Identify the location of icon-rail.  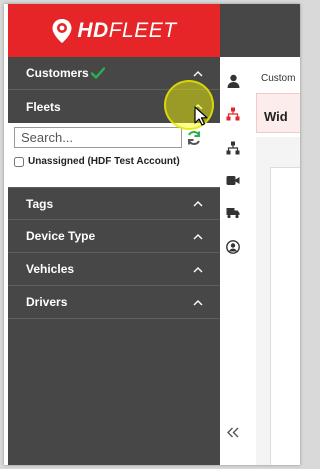
(233, 261).